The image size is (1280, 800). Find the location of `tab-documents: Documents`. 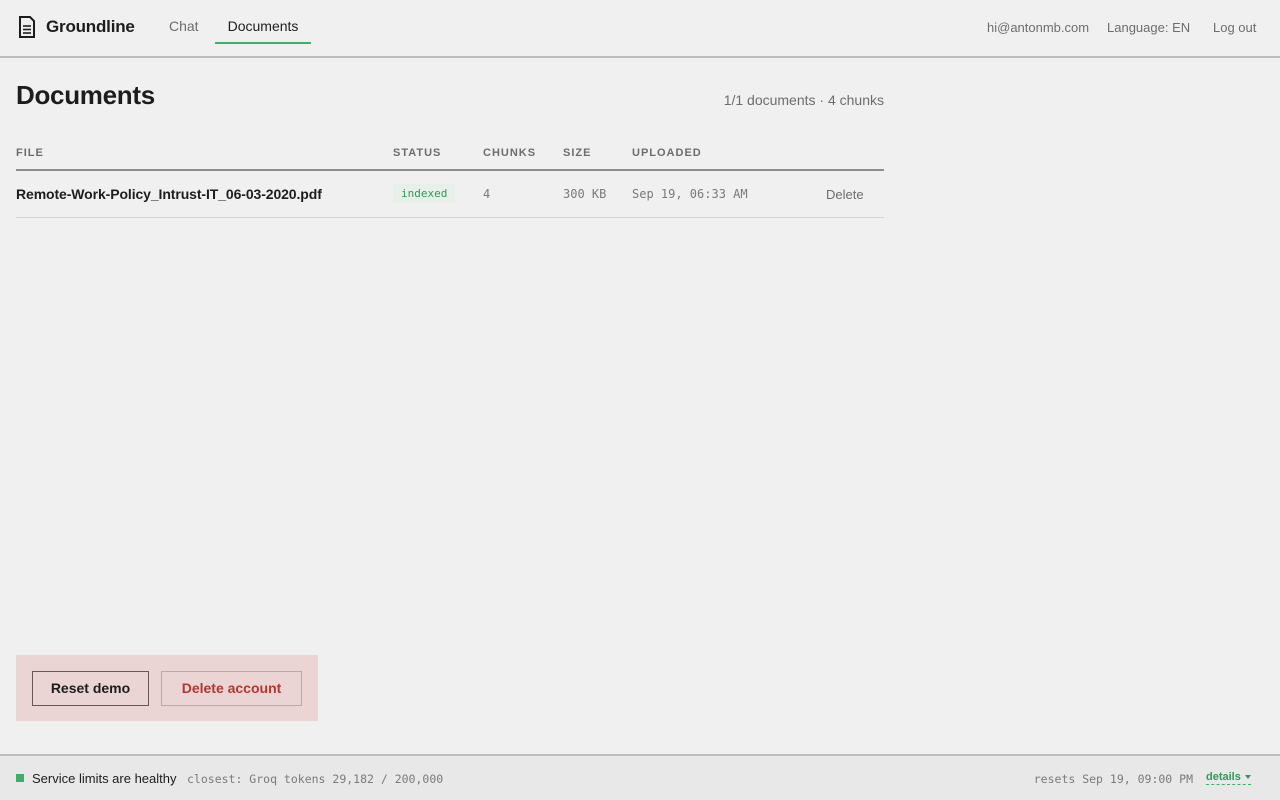

tab-documents: Documents is located at coordinates (263, 22).